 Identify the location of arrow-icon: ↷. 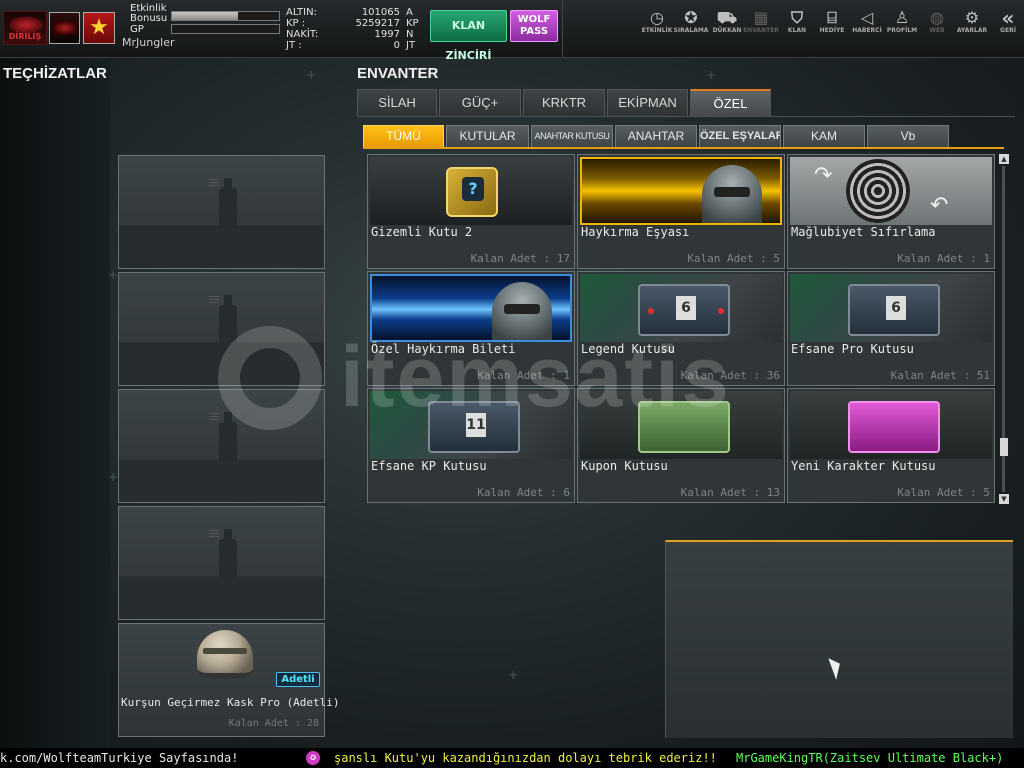
(823, 175).